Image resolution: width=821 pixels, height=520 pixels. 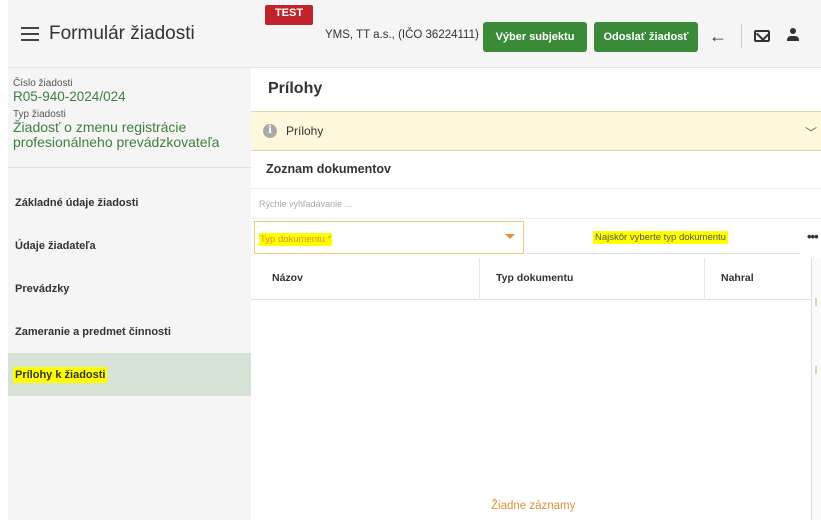 I want to click on app-header: Formulár žiadosti, so click(x=129, y=34).